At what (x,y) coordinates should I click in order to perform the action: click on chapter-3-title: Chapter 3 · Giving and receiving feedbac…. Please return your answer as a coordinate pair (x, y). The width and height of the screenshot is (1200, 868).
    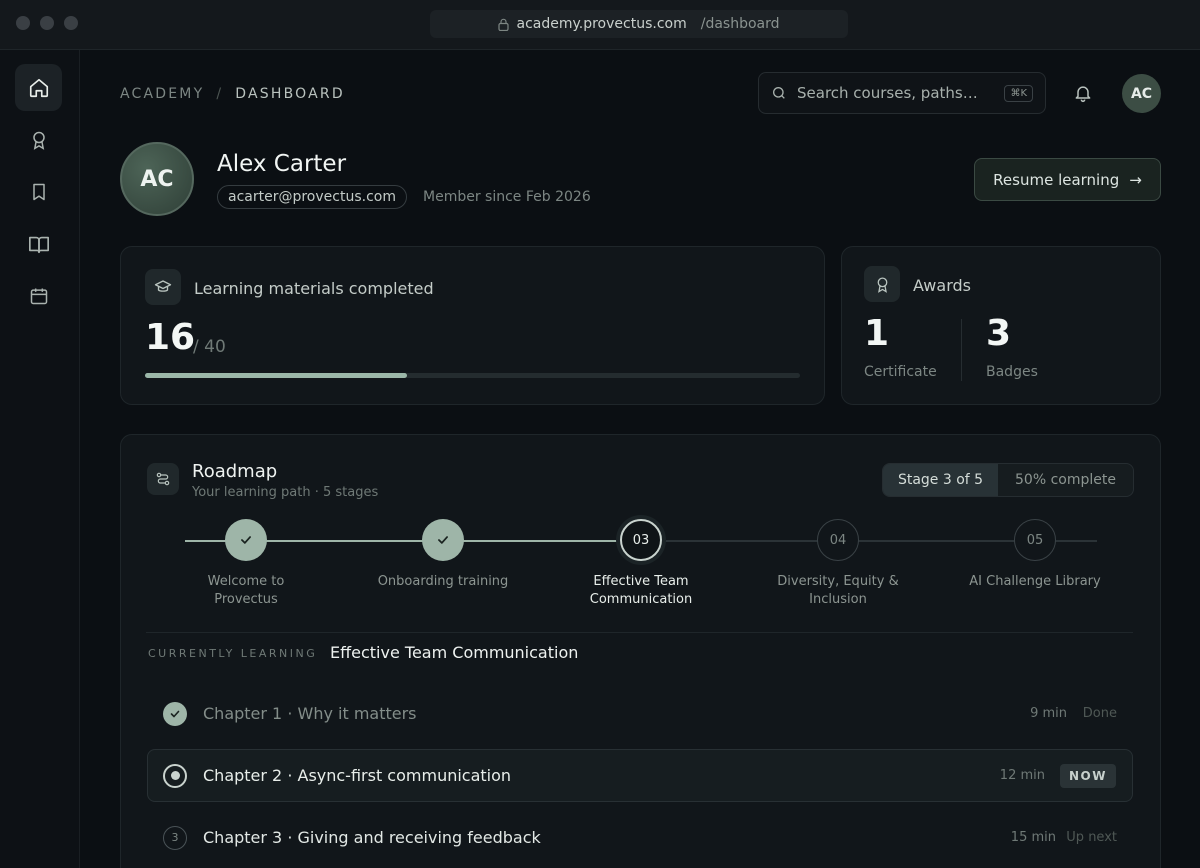
    Looking at the image, I should click on (372, 837).